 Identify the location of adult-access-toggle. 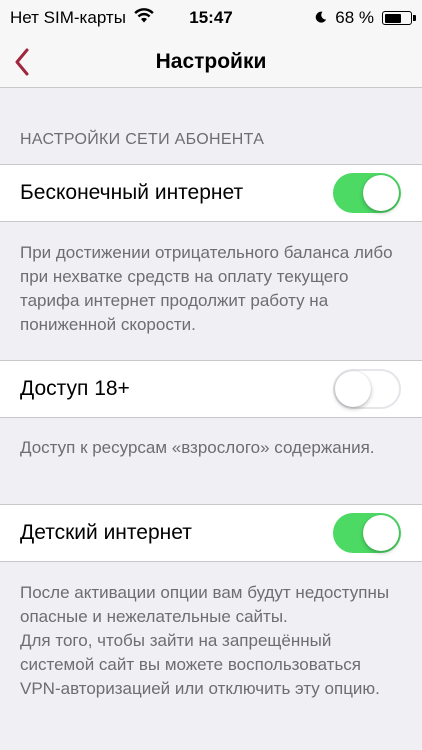
(367, 389).